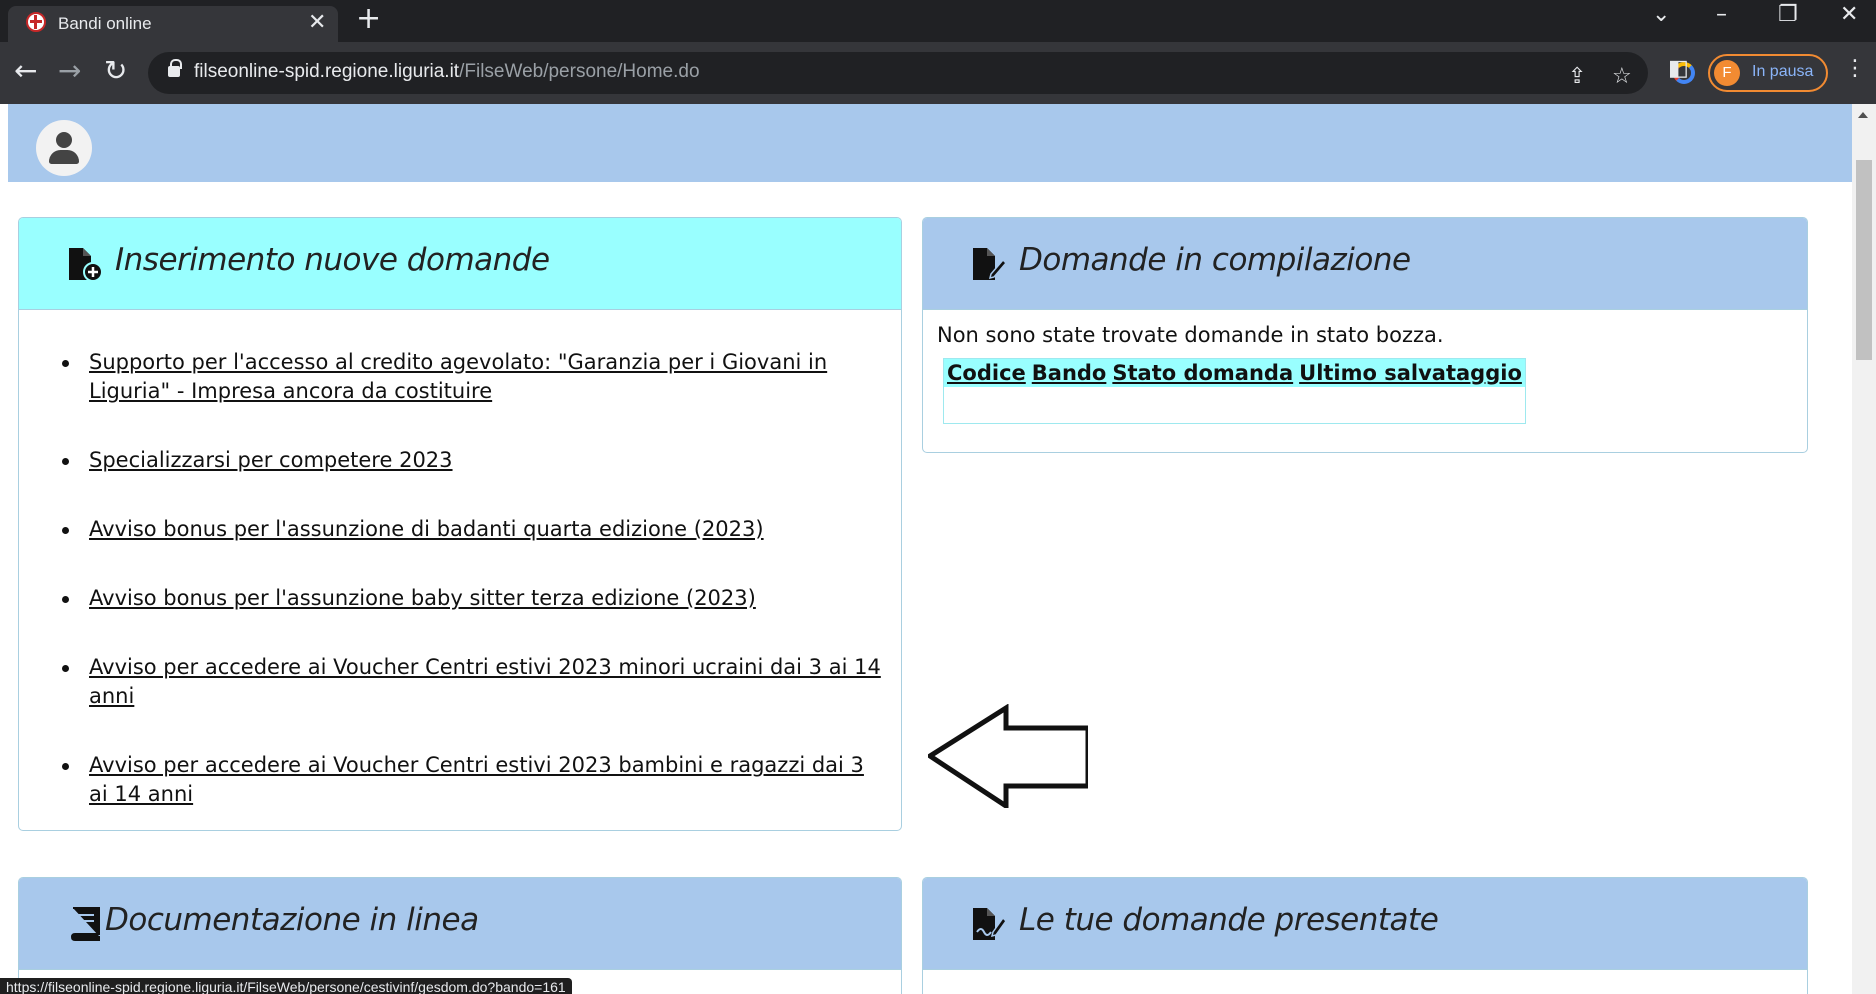  I want to click on card-title: Documentazione in linea, so click(292, 920).